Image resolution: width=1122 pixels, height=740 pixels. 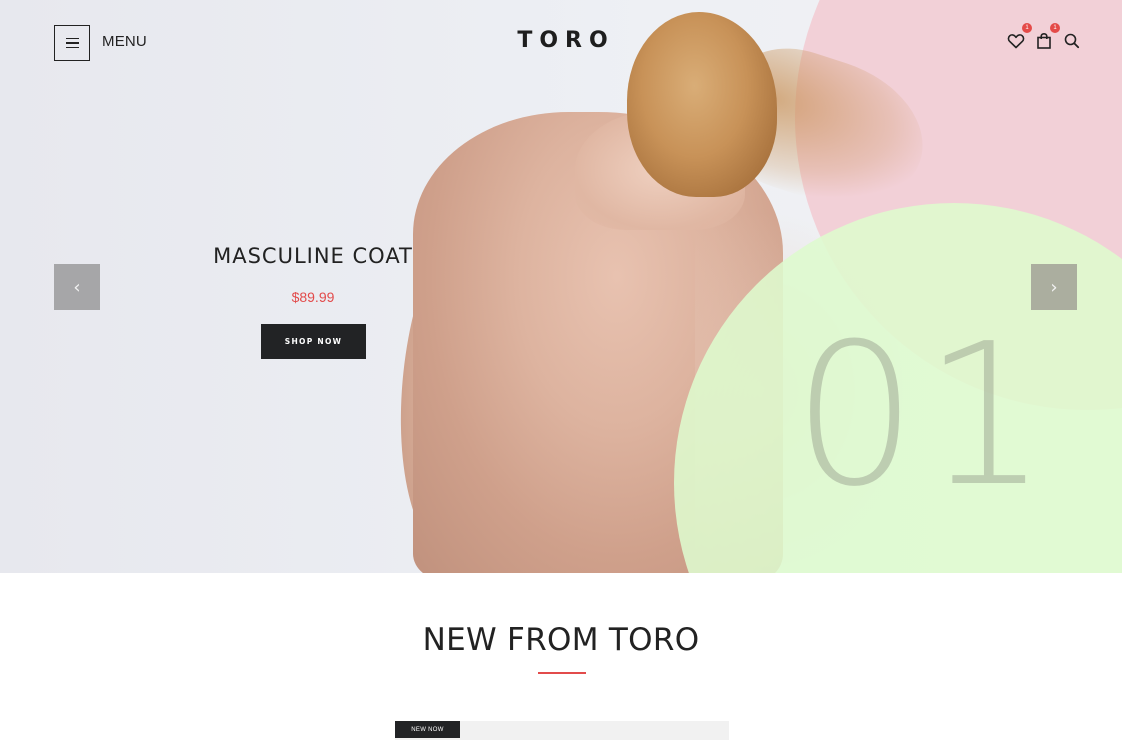 What do you see at coordinates (427, 729) in the screenshot?
I see `new-now-tag: NEW NOW` at bounding box center [427, 729].